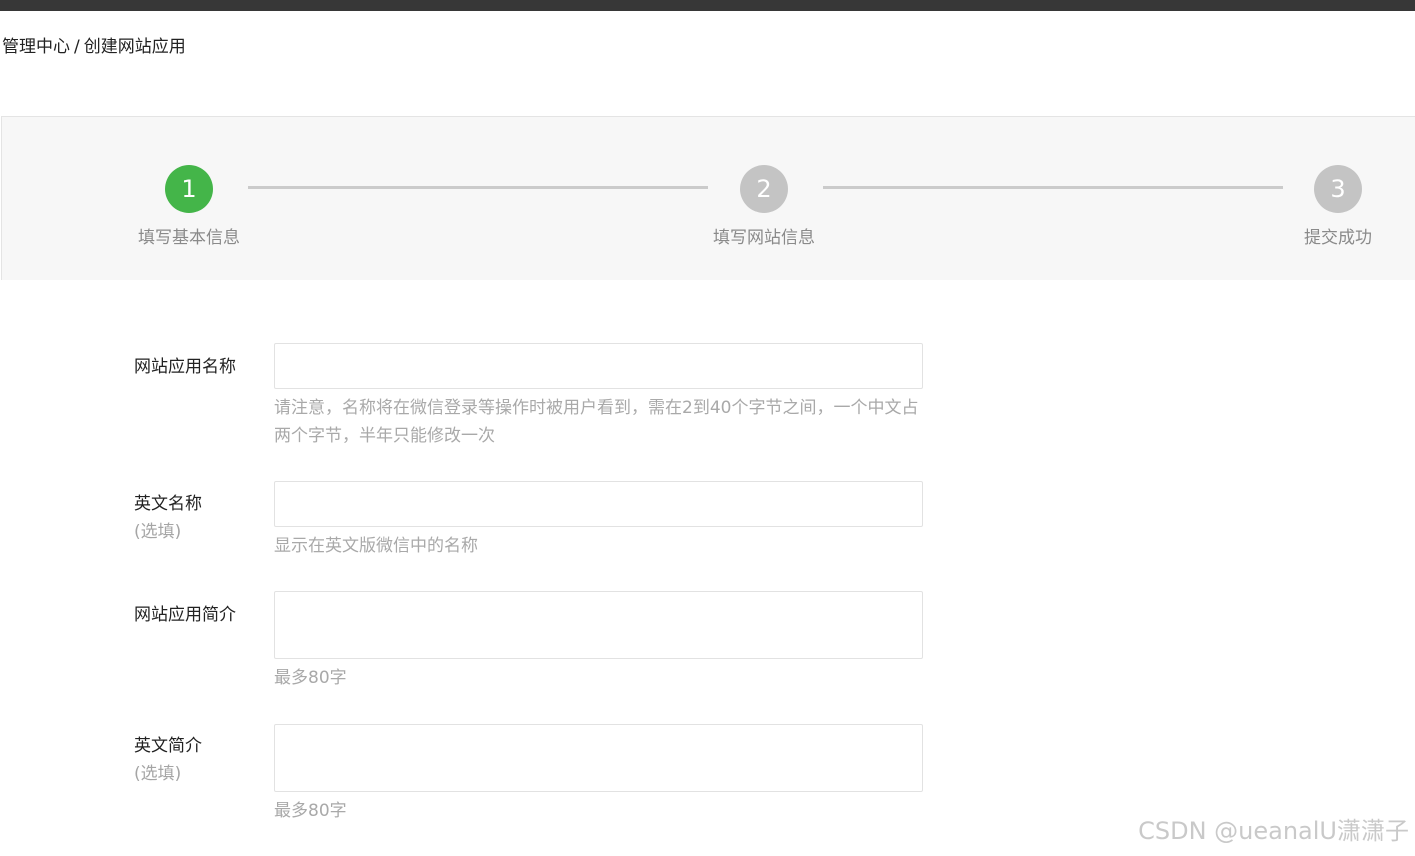 The image size is (1415, 856). I want to click on app-intro-hint: 最多80字, so click(310, 678).